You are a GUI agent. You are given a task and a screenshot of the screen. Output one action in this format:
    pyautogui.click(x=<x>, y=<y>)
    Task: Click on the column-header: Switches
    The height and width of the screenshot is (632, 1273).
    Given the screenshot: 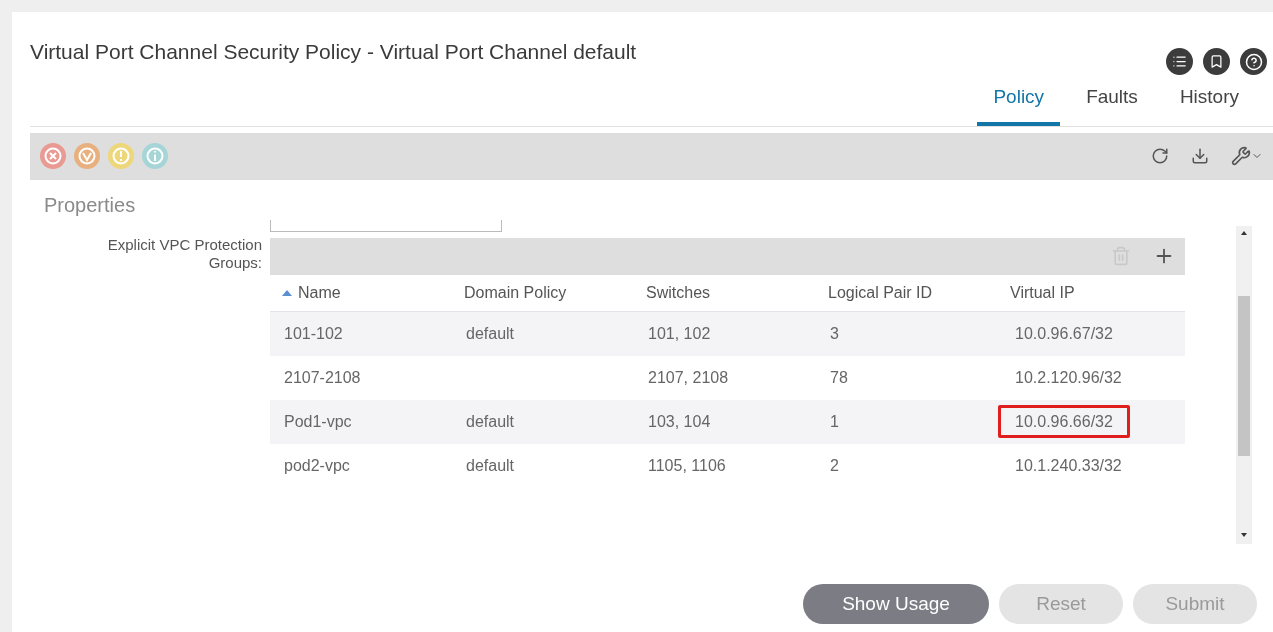 What is the action you would take?
    pyautogui.click(x=678, y=292)
    